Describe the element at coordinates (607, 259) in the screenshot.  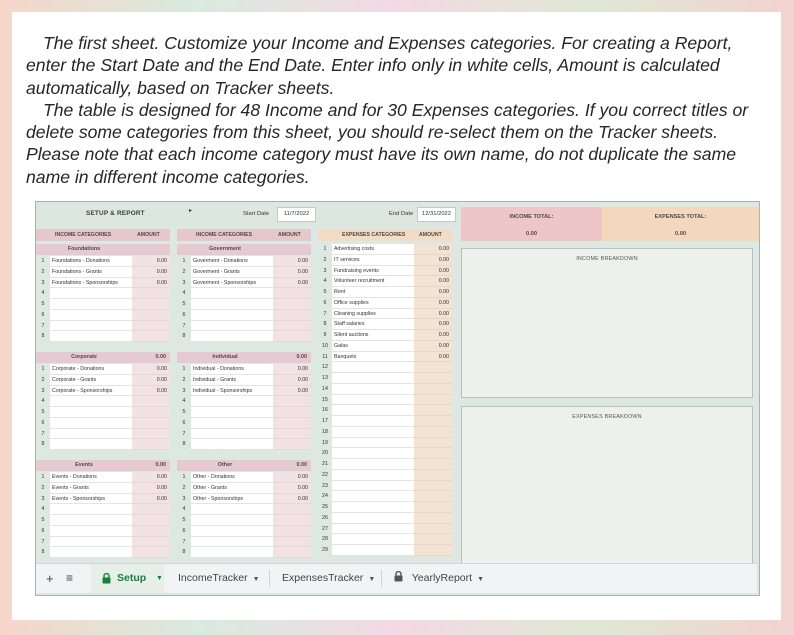
I see `income-breakdown-title: INCOME BREAKDOWN` at that location.